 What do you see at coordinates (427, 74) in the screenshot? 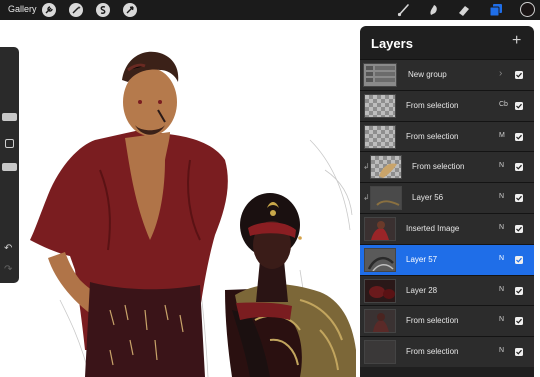
I see `layer-name: New group` at bounding box center [427, 74].